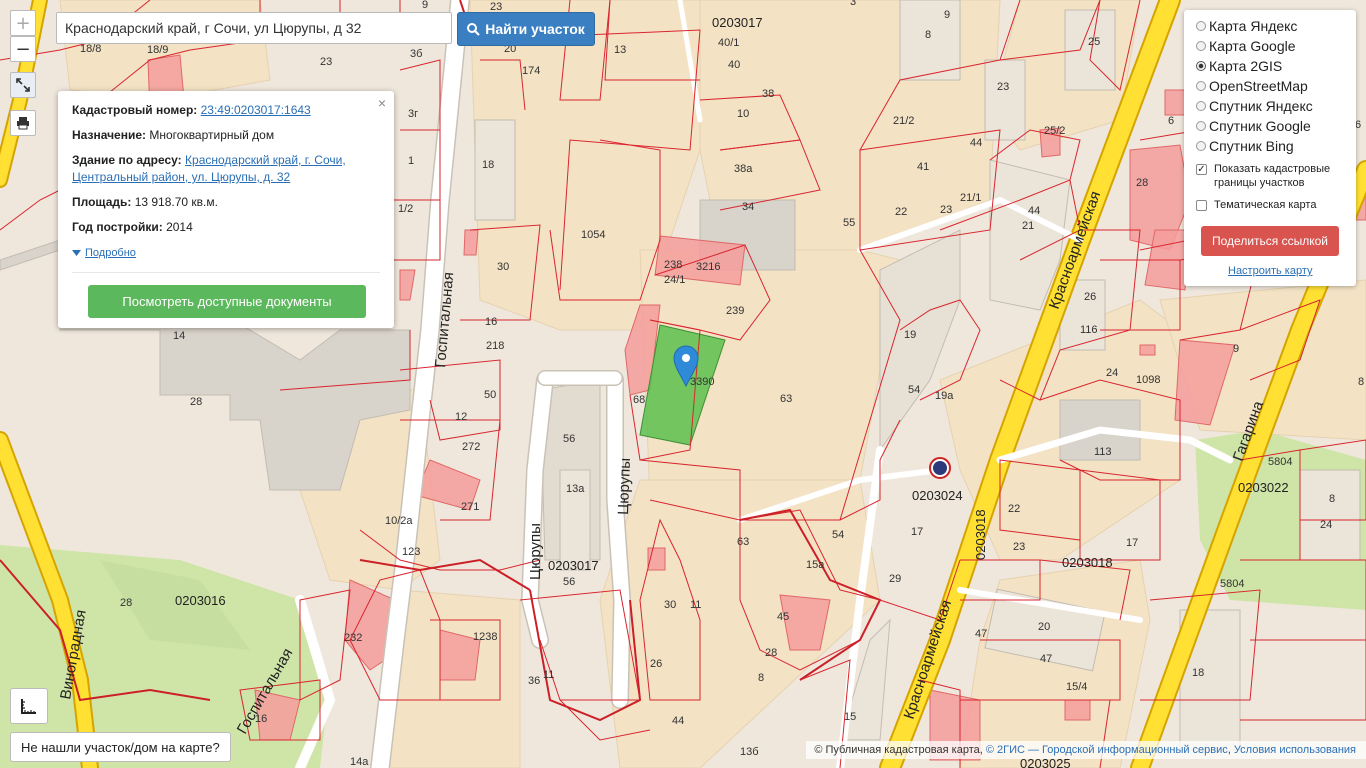 This screenshot has width=1366, height=768. What do you see at coordinates (256, 110) in the screenshot?
I see `cad-number-link: 23:49:0203017:1643` at bounding box center [256, 110].